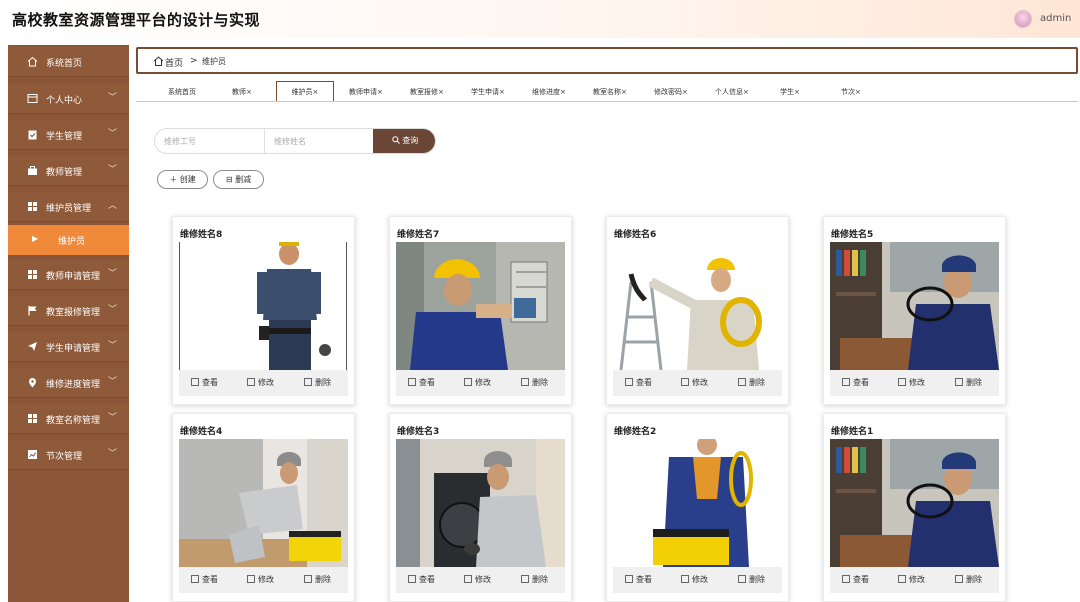 This screenshot has height=602, width=1080. Describe the element at coordinates (549, 92) in the screenshot. I see `tab-repair-progress: 维修进度×` at that location.